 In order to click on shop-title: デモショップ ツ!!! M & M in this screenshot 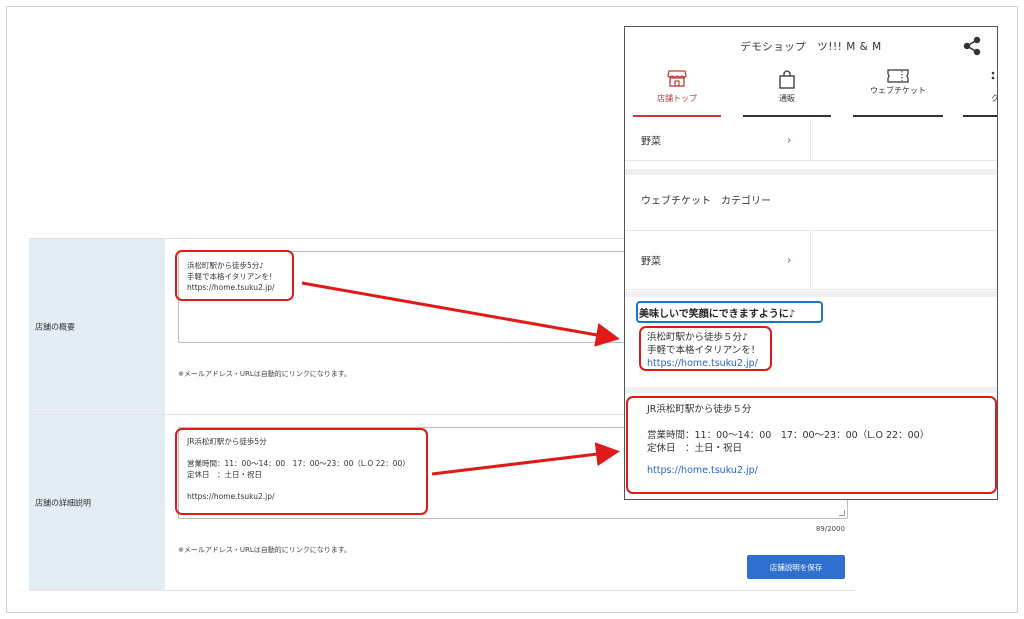, I will do `click(811, 47)`.